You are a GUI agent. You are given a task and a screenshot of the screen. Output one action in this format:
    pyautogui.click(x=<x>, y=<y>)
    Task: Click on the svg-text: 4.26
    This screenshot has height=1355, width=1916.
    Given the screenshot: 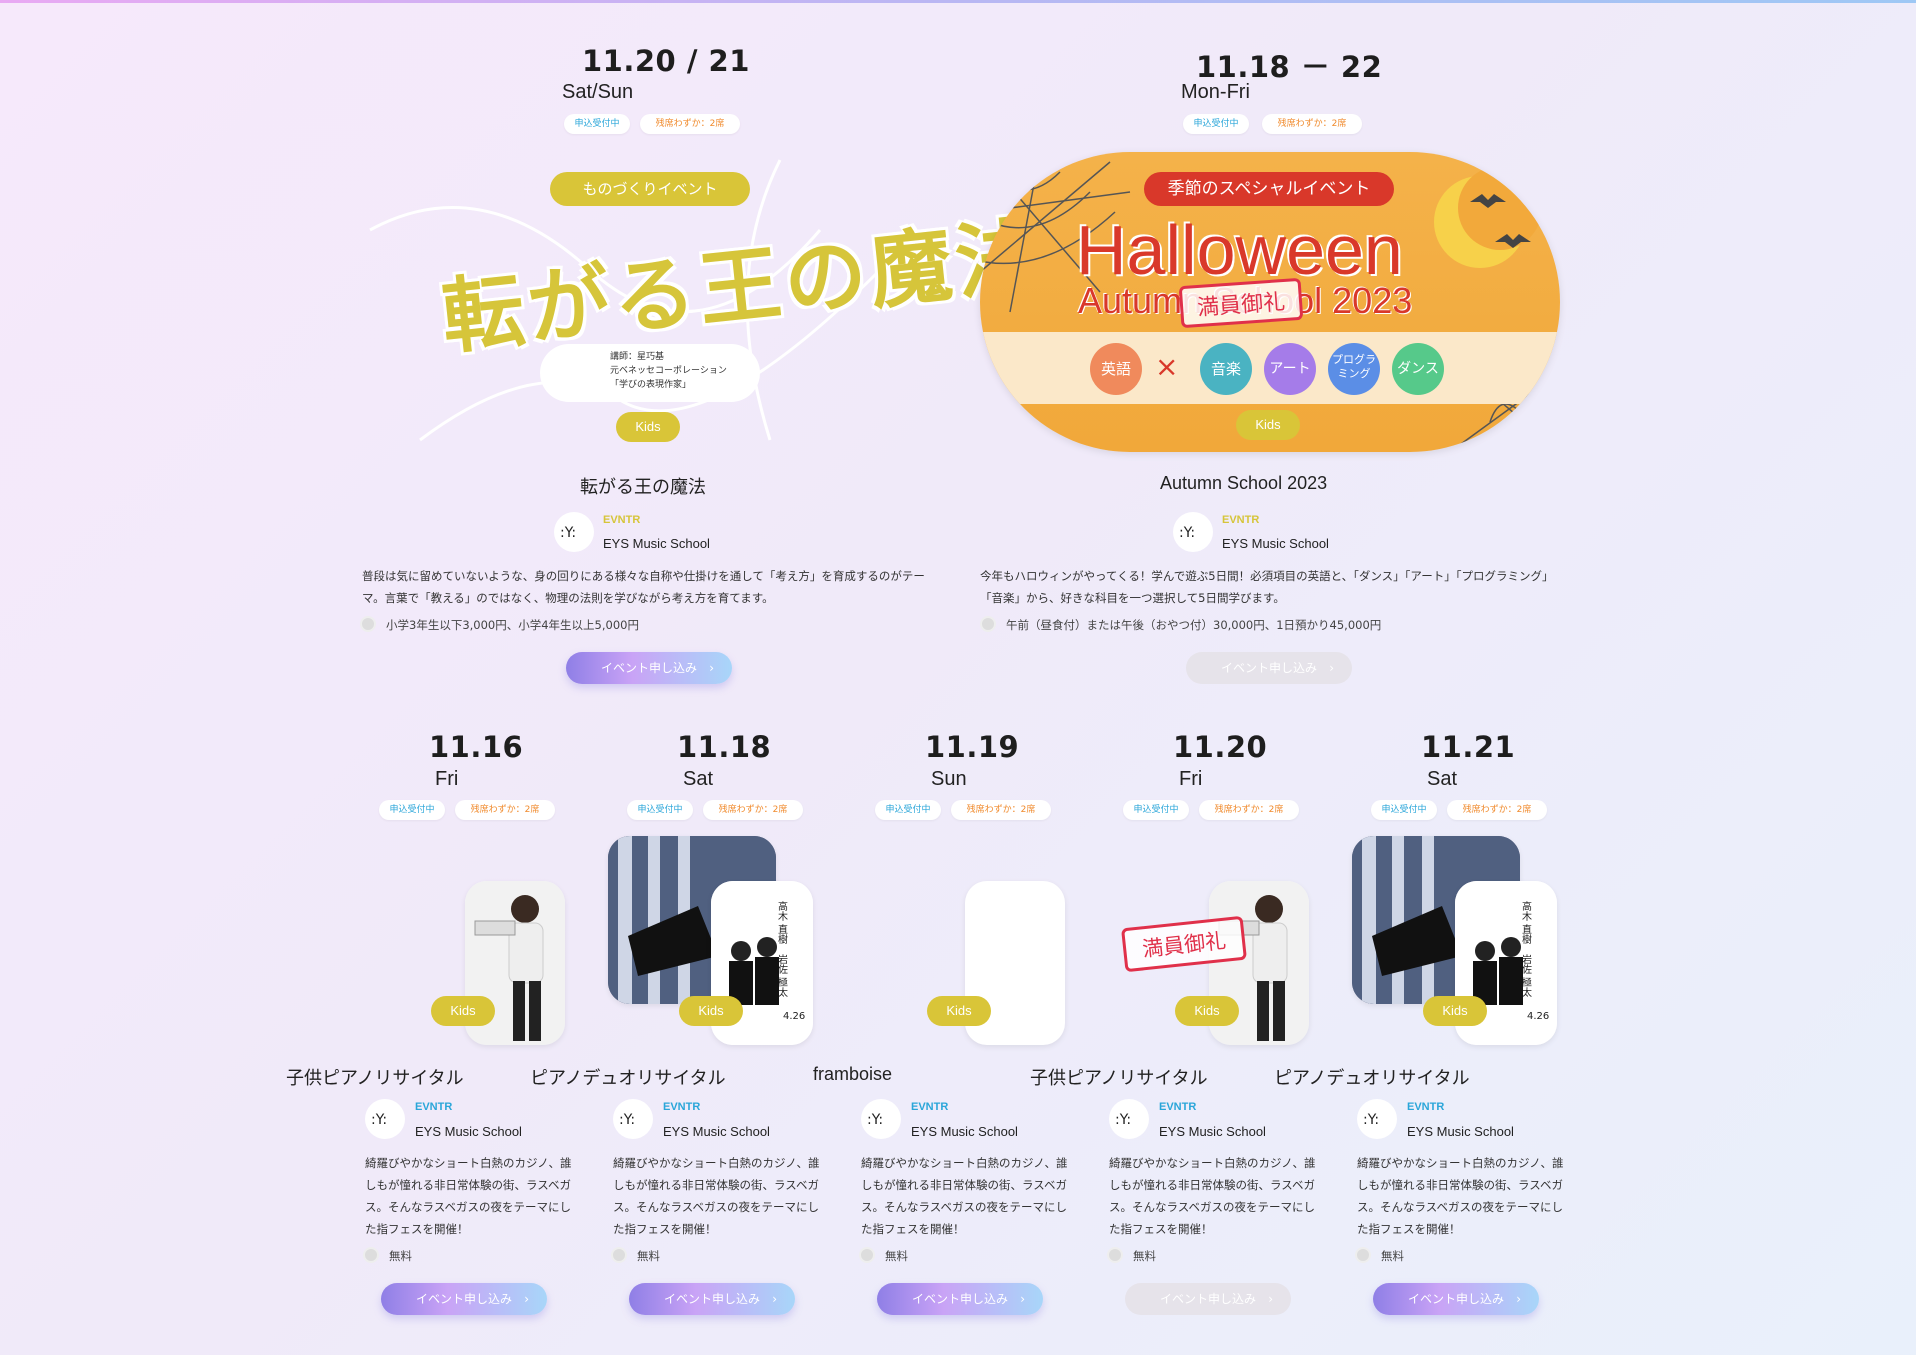 What is the action you would take?
    pyautogui.click(x=1538, y=1016)
    